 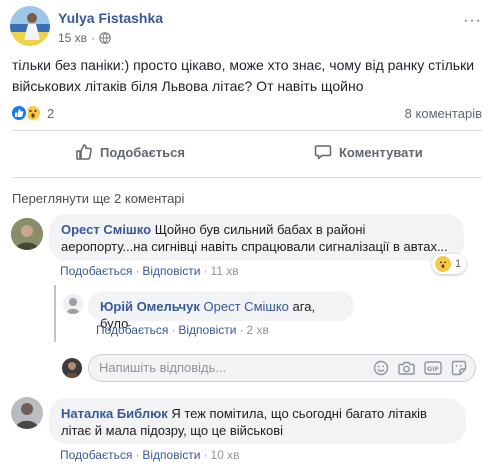 What do you see at coordinates (224, 455) in the screenshot?
I see `comment-time: 10 хв` at bounding box center [224, 455].